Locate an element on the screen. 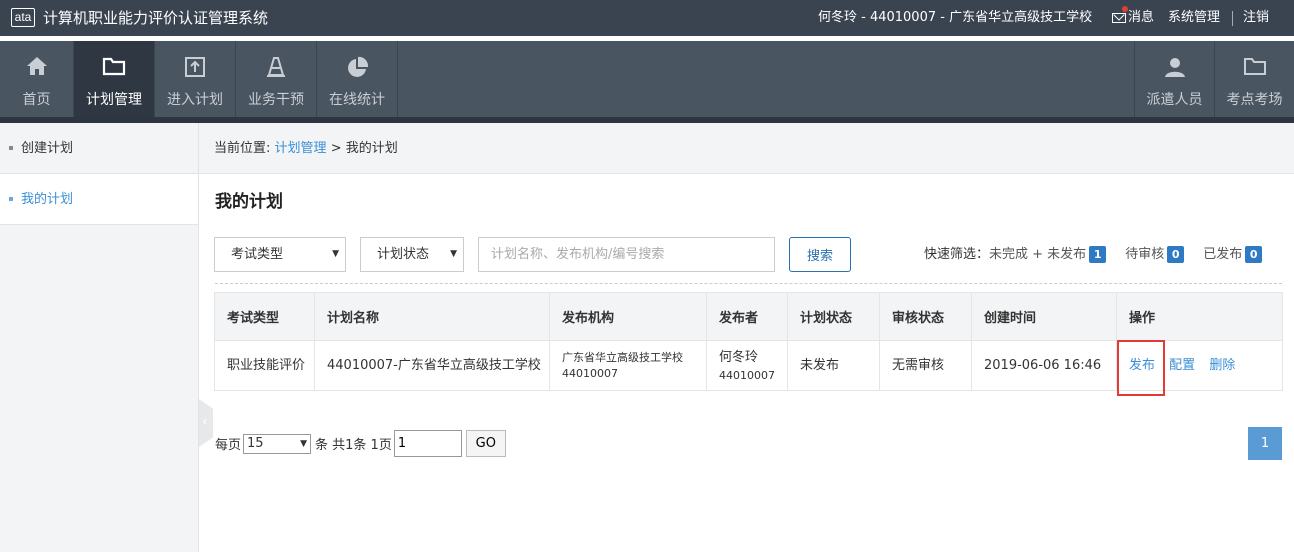 The image size is (1294, 552). quick-option-label: 已发布 is located at coordinates (1223, 254).